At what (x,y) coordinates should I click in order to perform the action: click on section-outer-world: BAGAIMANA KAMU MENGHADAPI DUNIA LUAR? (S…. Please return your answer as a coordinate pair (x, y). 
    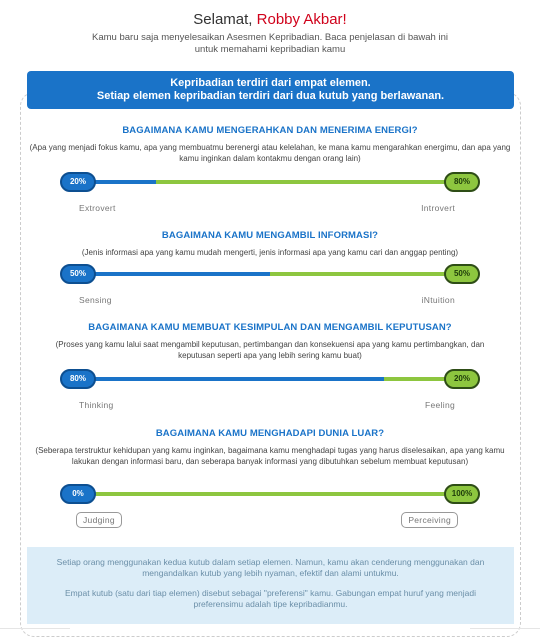
    Looking at the image, I should click on (270, 447).